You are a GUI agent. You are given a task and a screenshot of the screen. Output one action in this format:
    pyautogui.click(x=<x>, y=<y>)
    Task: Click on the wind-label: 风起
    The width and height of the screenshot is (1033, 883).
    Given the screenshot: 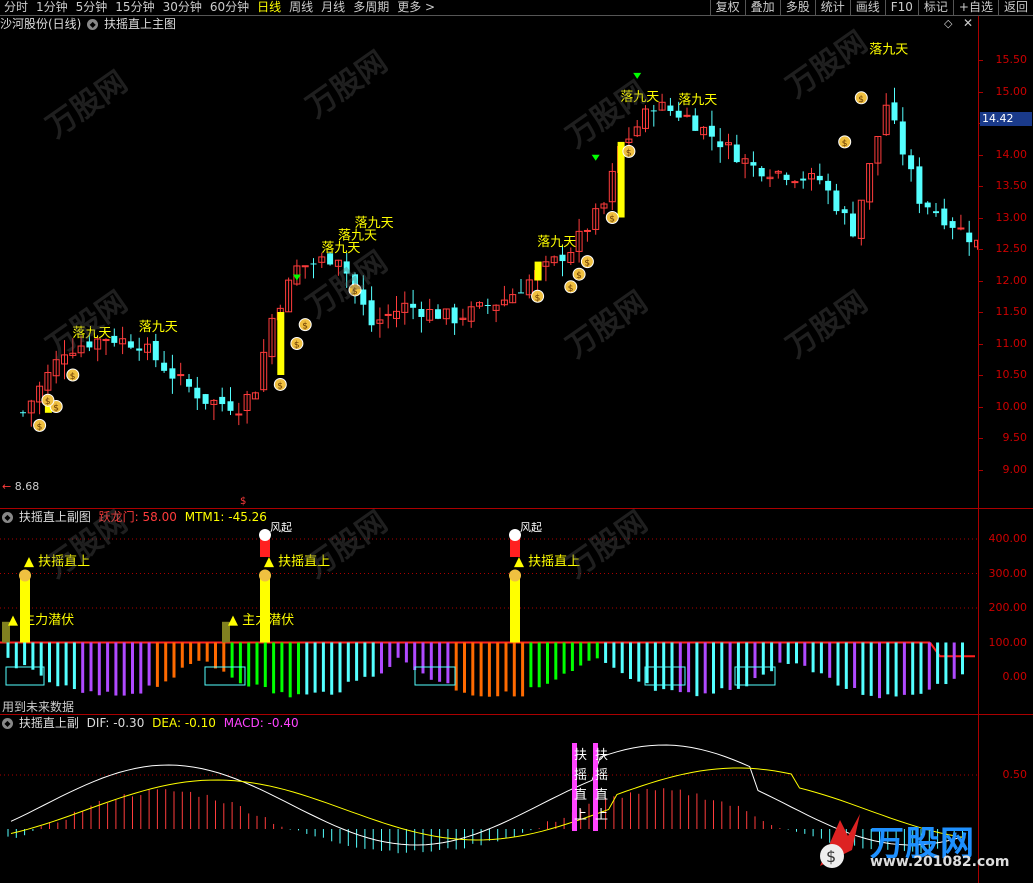 What is the action you would take?
    pyautogui.click(x=531, y=527)
    